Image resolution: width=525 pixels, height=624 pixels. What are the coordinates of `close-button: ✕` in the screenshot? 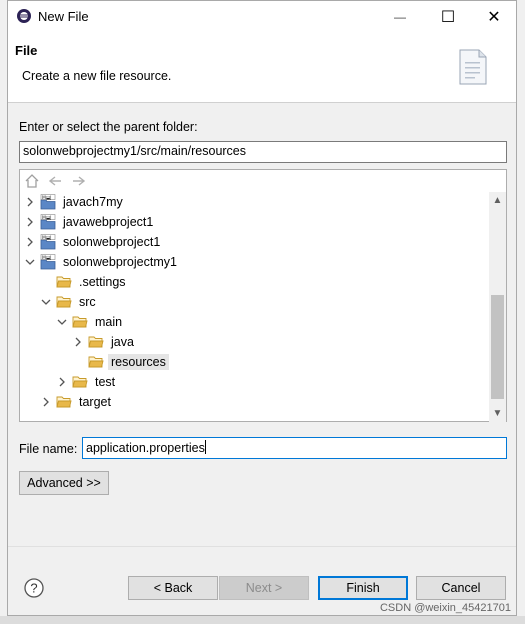 It's located at (494, 16).